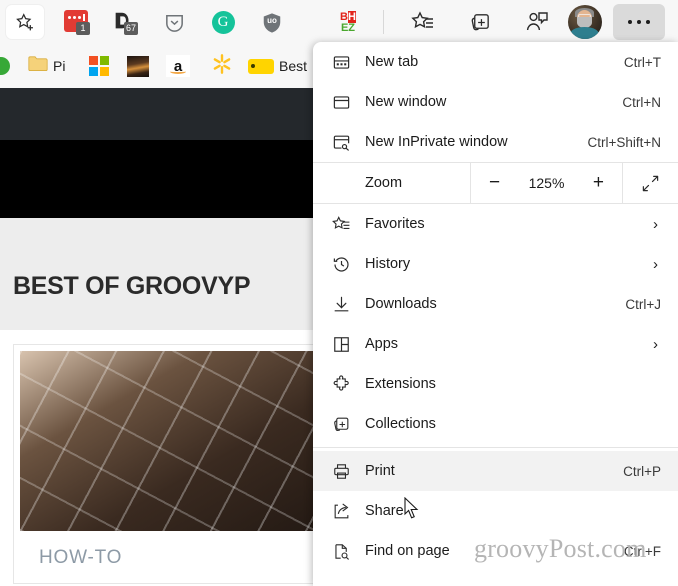  Describe the element at coordinates (495, 447) in the screenshot. I see `menu-divider` at that location.